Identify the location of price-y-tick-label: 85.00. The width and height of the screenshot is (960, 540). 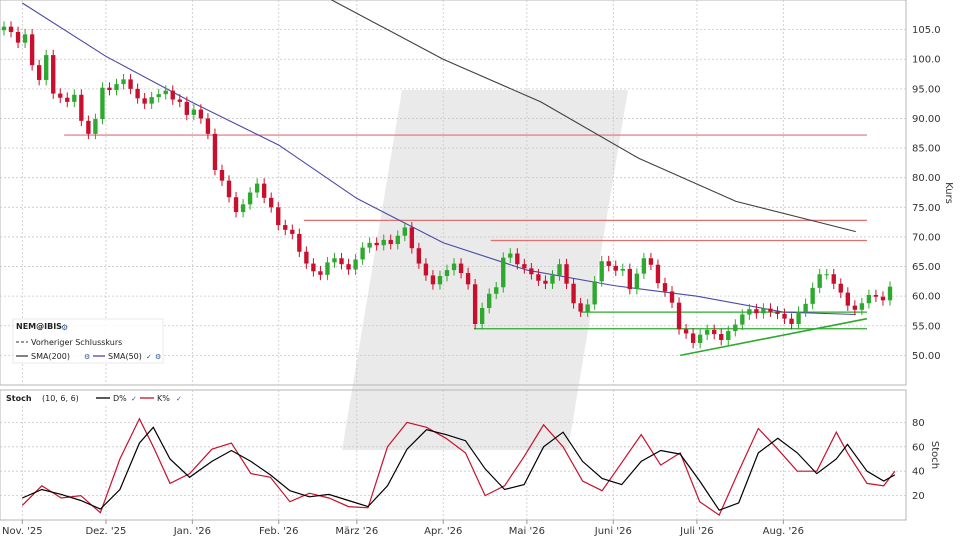
(926, 149).